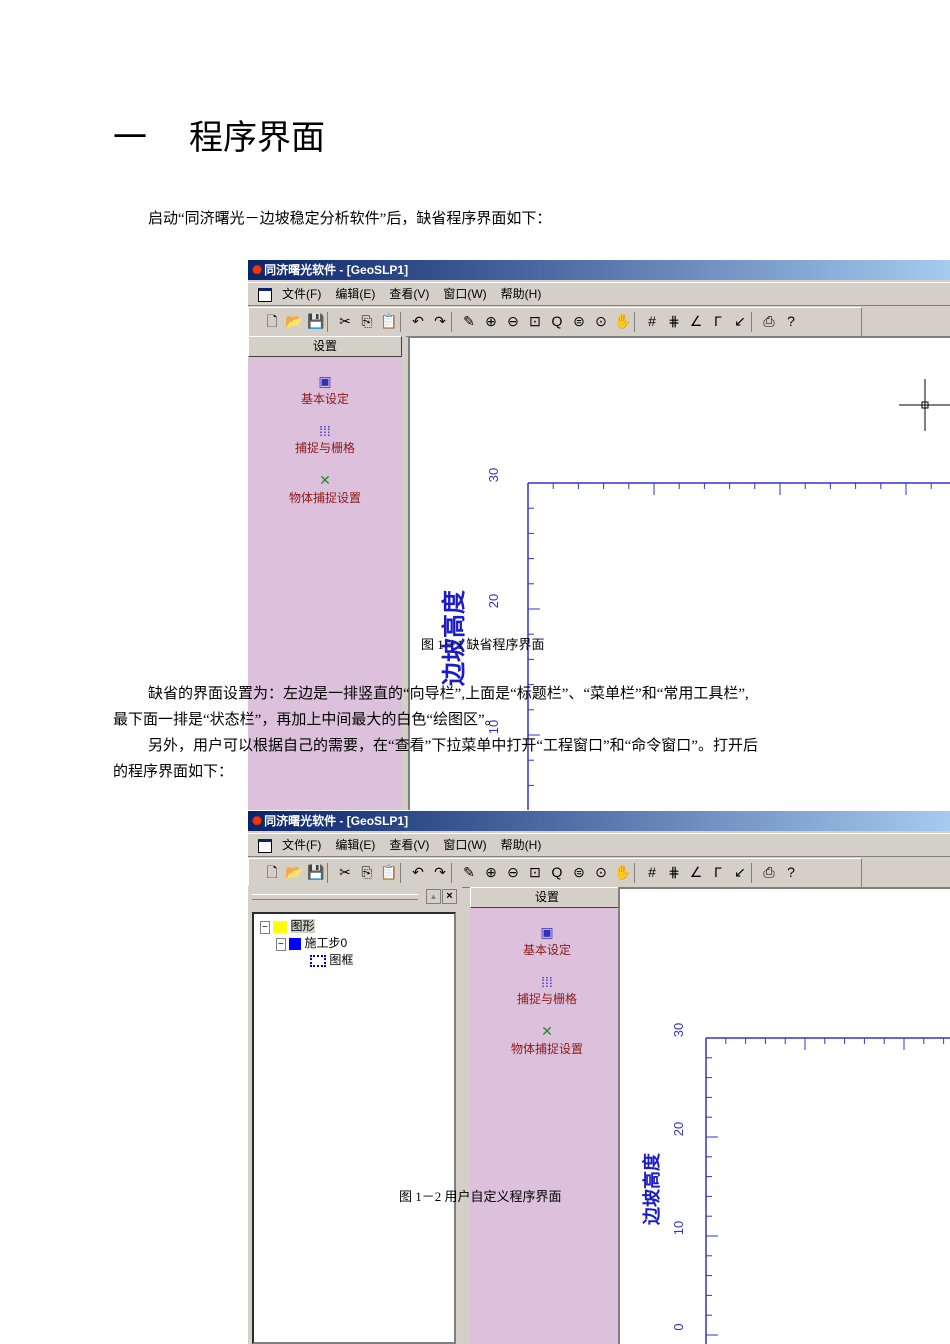 The image size is (950, 1344). Describe the element at coordinates (341, 960) in the screenshot. I see `tree-label: 图框` at that location.